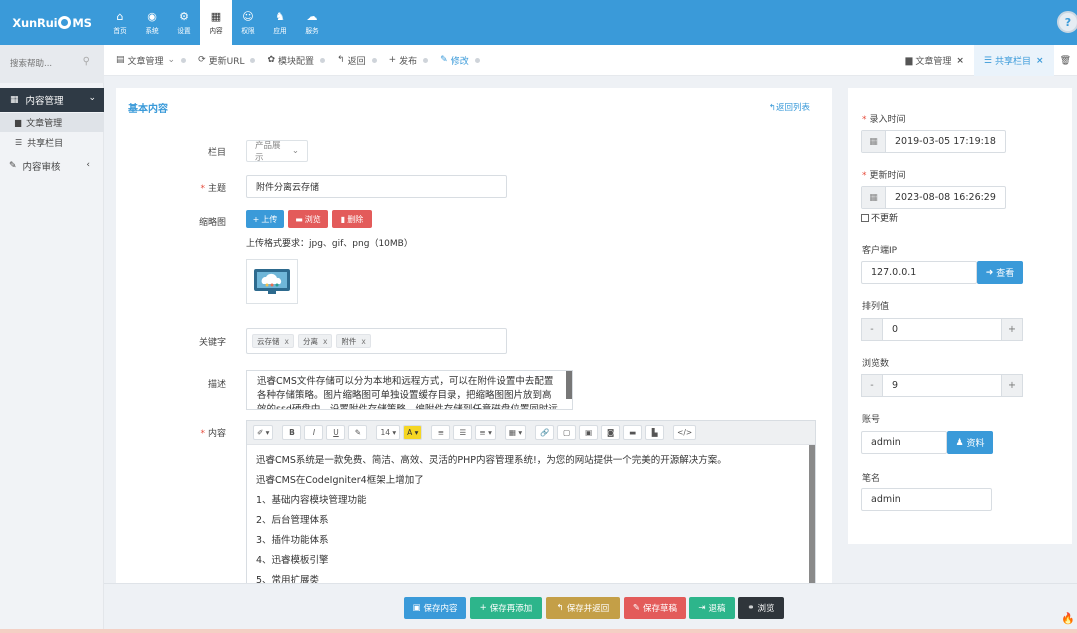 This screenshot has height=633, width=1077. Describe the element at coordinates (184, 22) in the screenshot. I see `nav-settings: ⚙ 设置` at that location.